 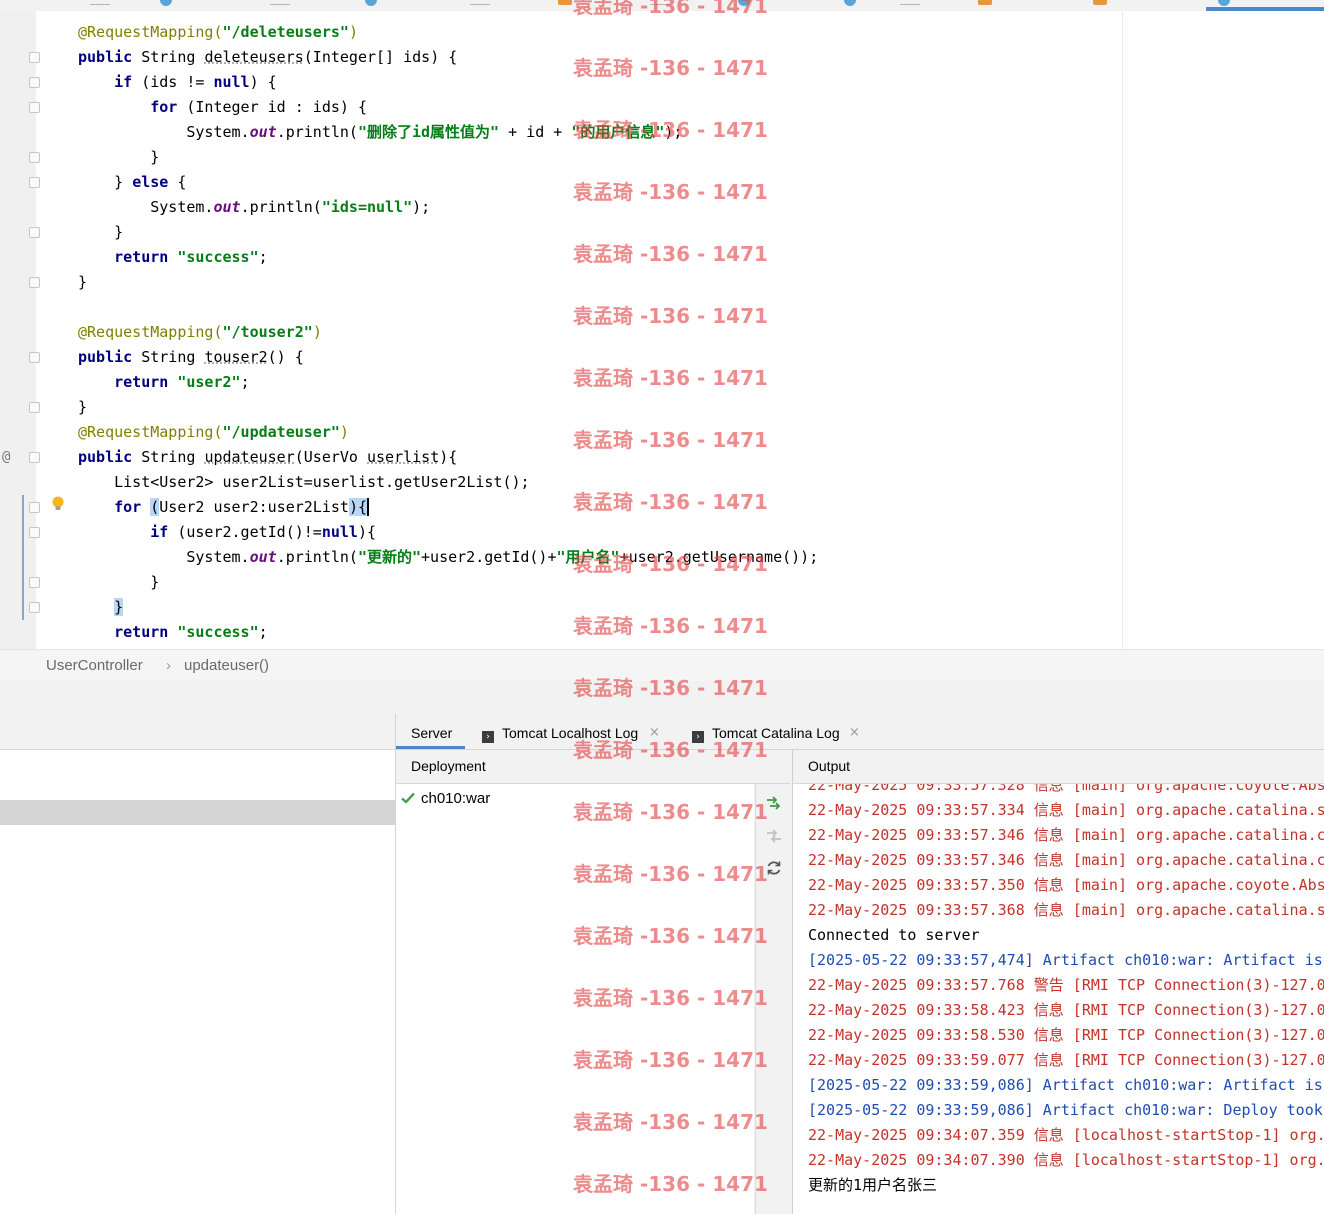 I want to click on tab-label: Tomcat Localhost Log, so click(x=570, y=733).